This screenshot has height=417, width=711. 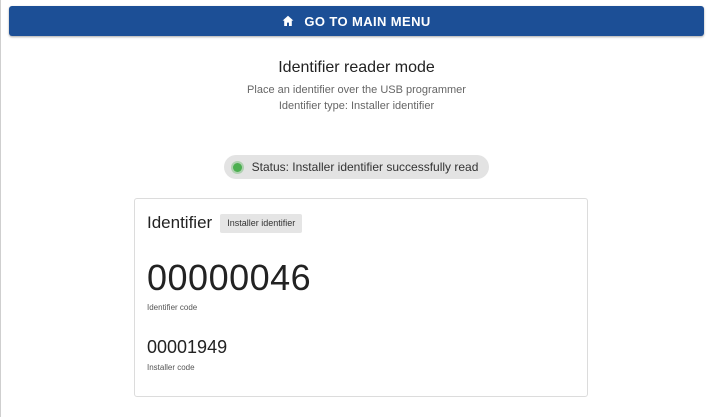 What do you see at coordinates (172, 307) in the screenshot?
I see `identifier-code-label: Identifier code` at bounding box center [172, 307].